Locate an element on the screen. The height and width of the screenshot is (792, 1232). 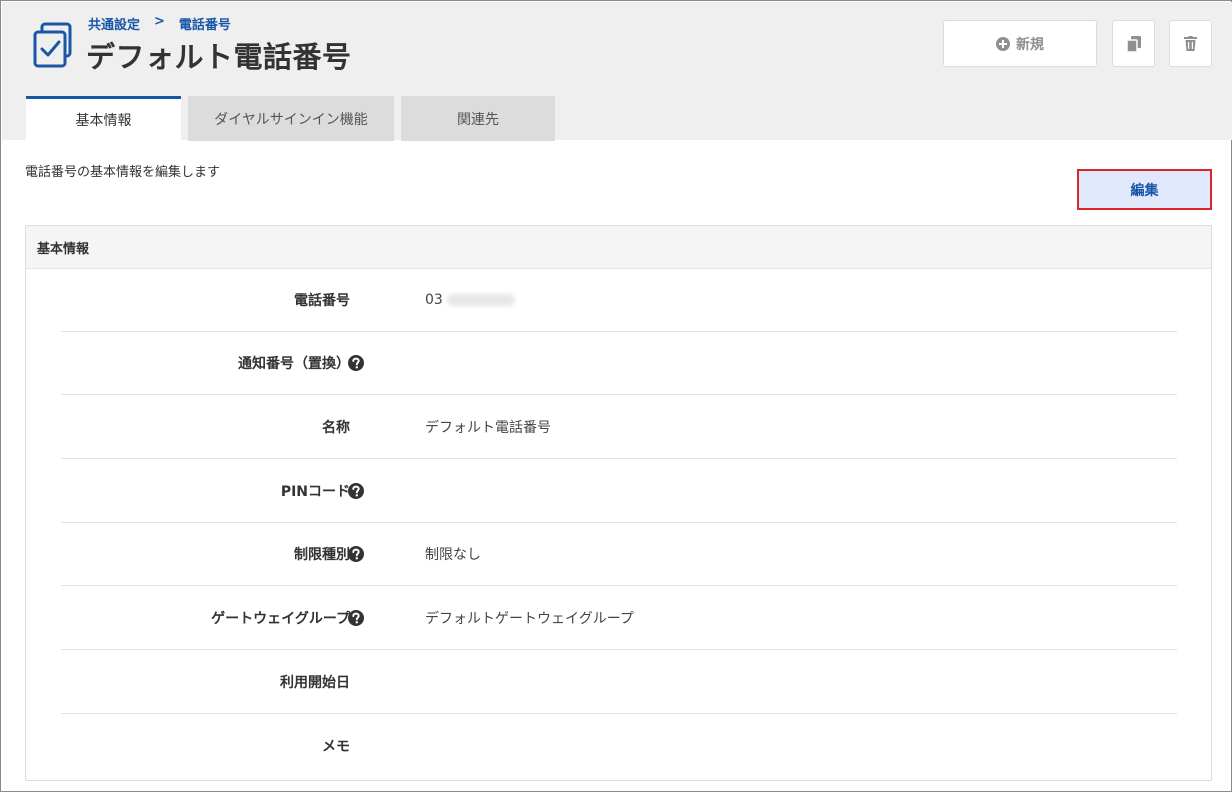
copy-button is located at coordinates (1133, 43).